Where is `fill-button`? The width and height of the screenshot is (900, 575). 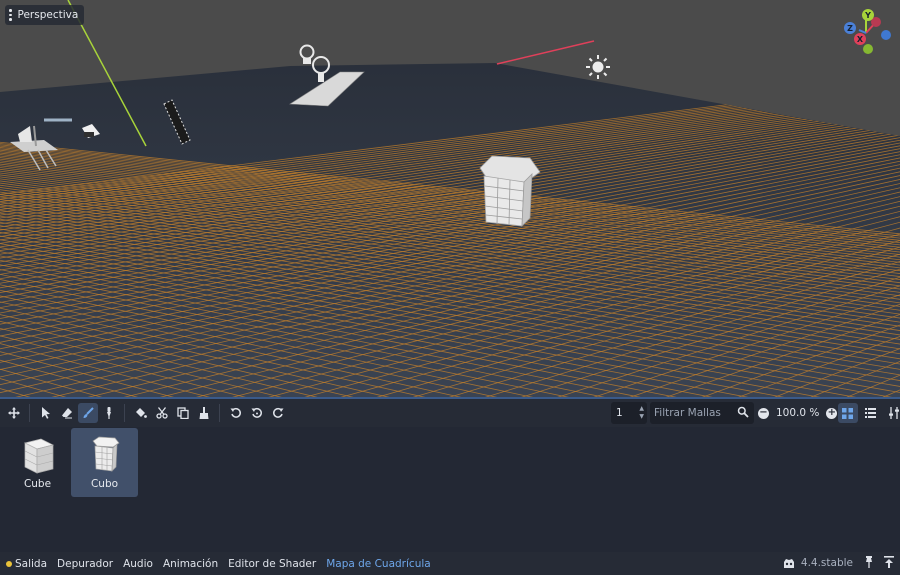 fill-button is located at coordinates (141, 413).